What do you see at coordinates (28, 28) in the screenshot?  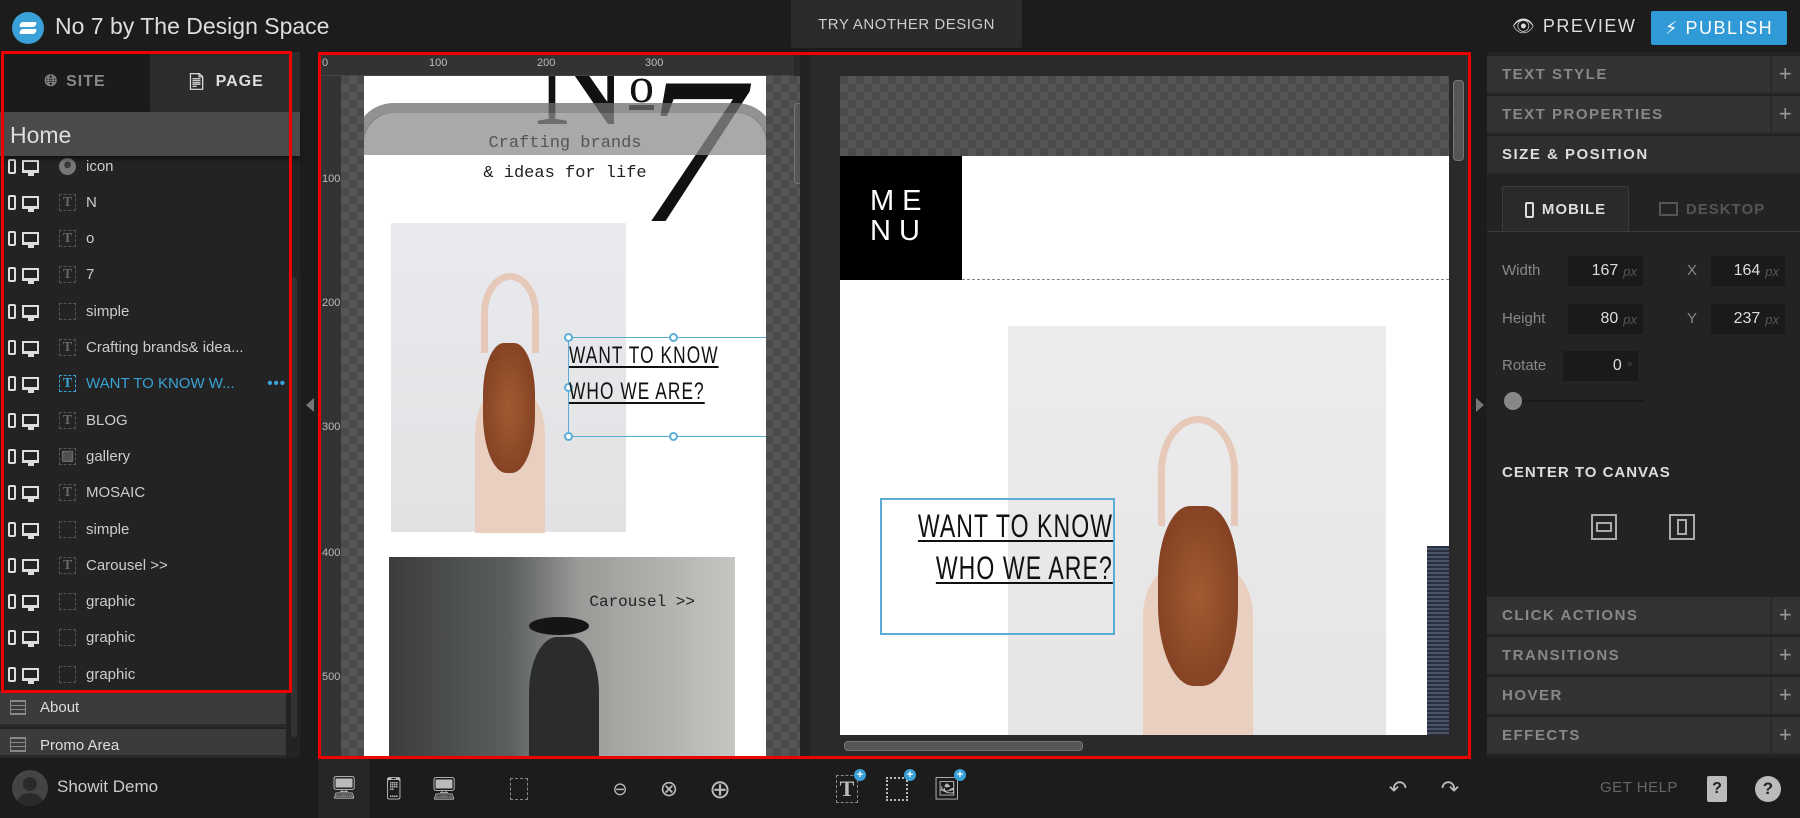 I see `showit-logo` at bounding box center [28, 28].